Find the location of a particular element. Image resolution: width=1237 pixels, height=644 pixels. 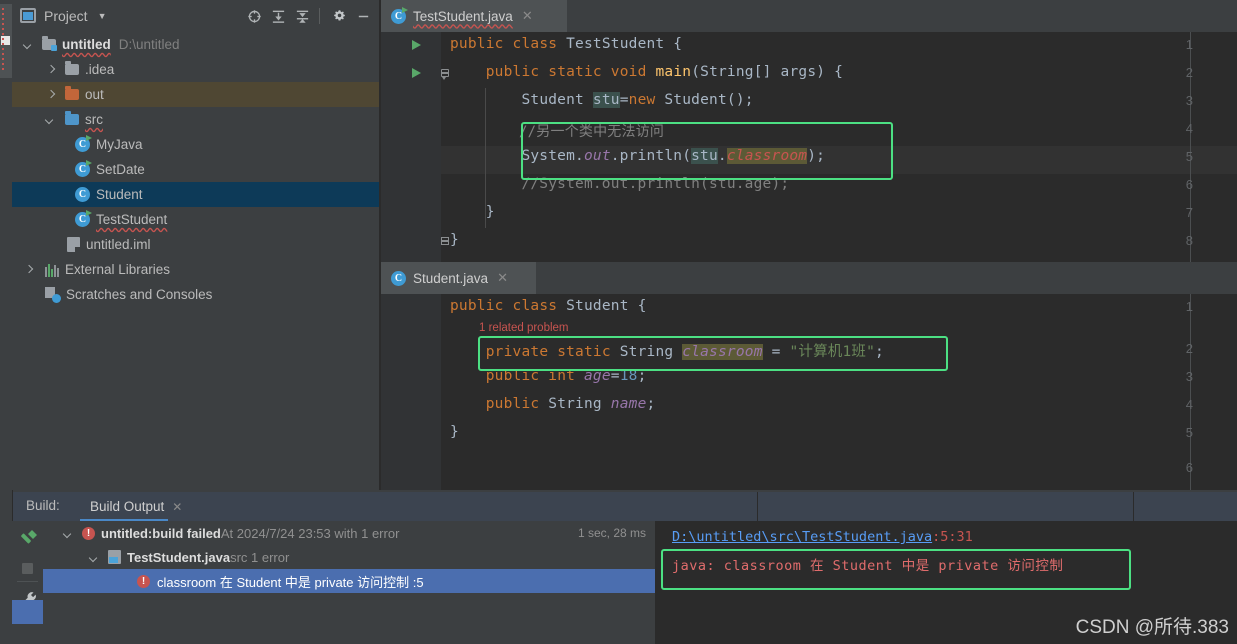

editor-gutter-top is located at coordinates (411, 147).